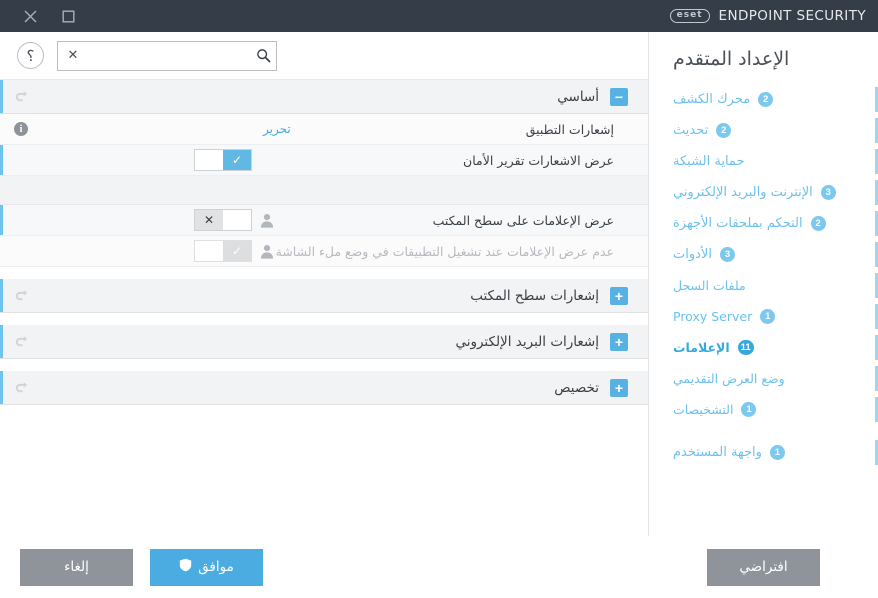 Image resolution: width=878 pixels, height=598 pixels. What do you see at coordinates (76, 567) in the screenshot?
I see `cancel-button: إلغاء` at bounding box center [76, 567].